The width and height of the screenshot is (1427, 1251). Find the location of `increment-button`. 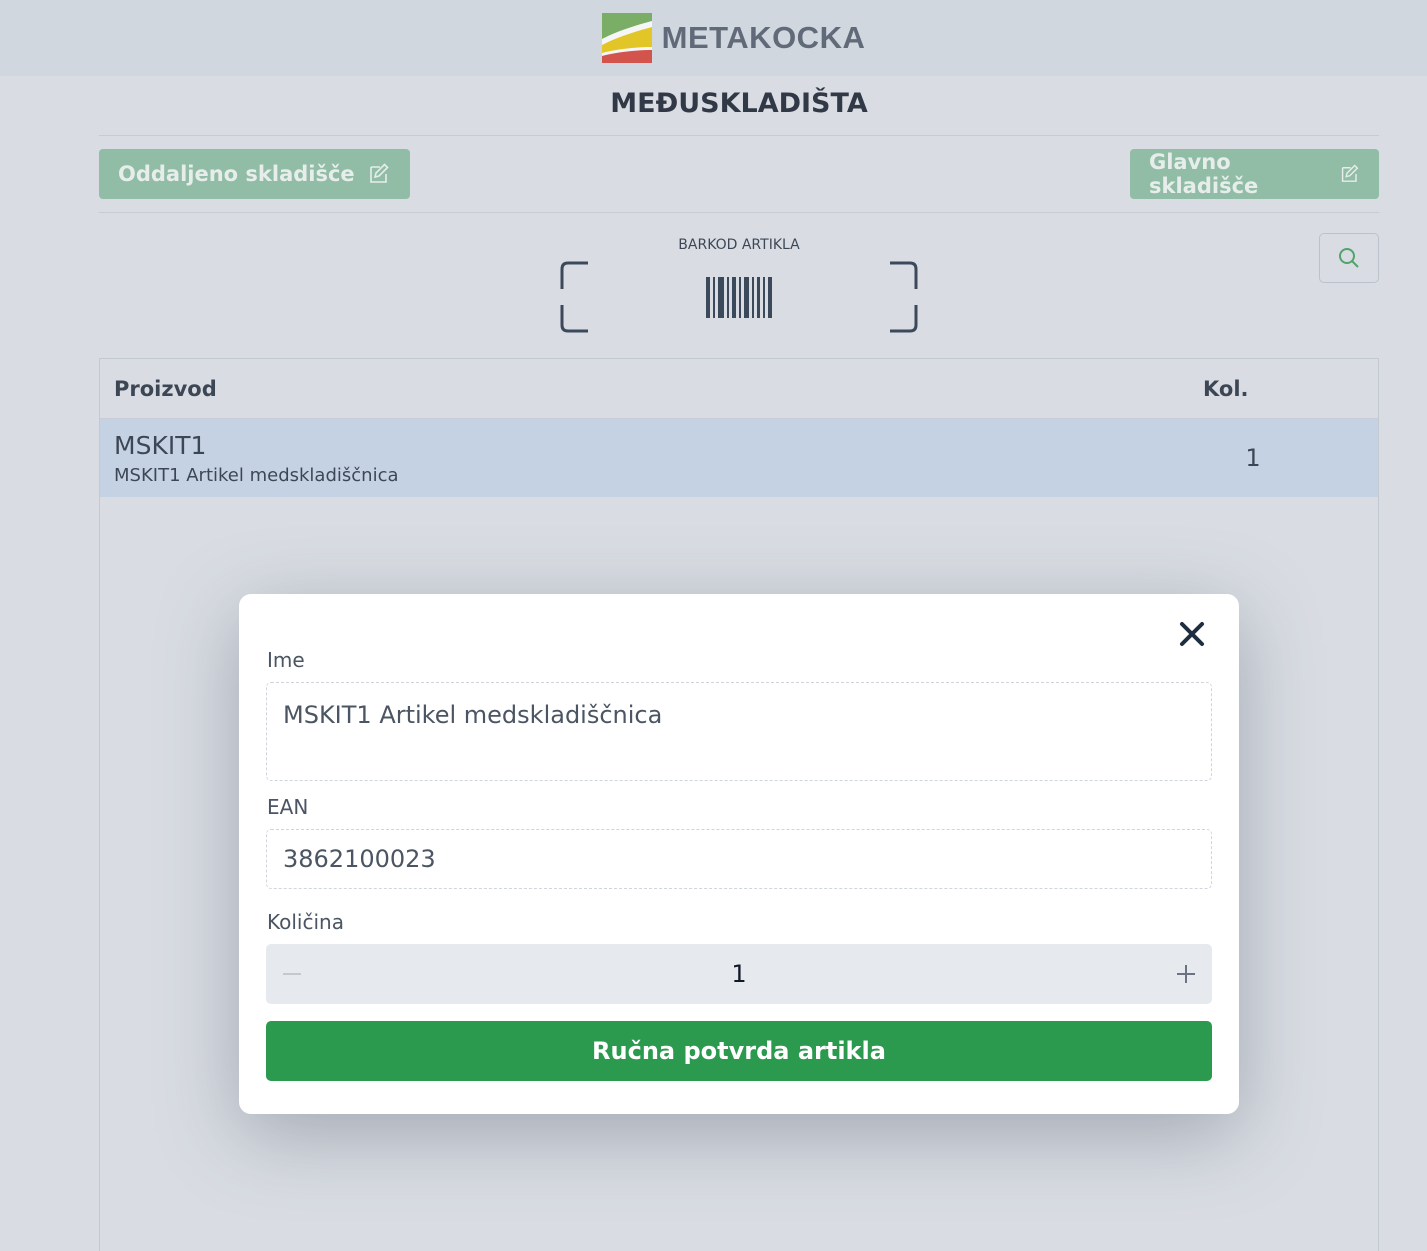

increment-button is located at coordinates (1186, 974).